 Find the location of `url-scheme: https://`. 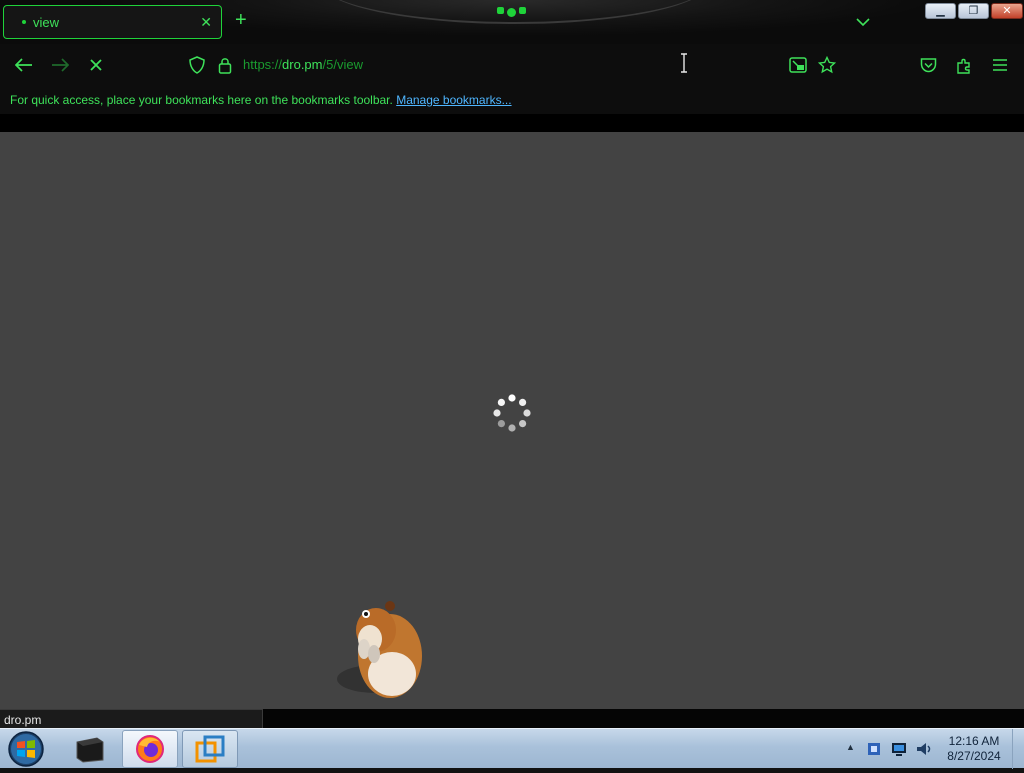

url-scheme: https:// is located at coordinates (263, 64).